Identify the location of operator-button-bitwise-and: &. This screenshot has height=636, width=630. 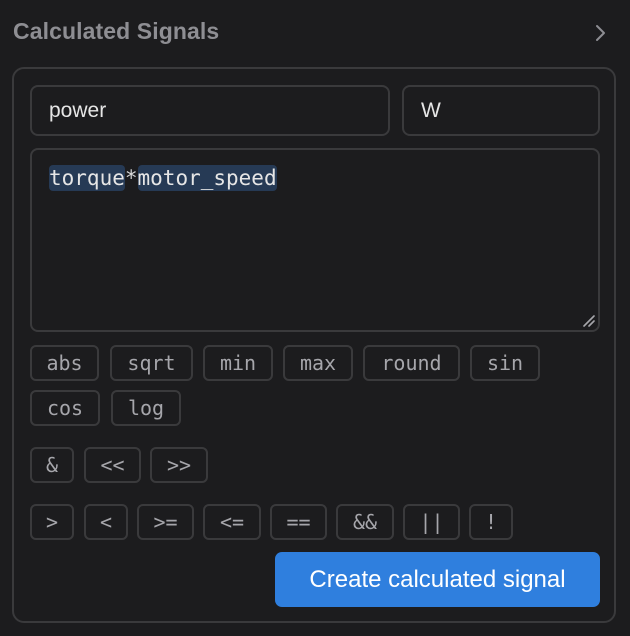
(52, 465).